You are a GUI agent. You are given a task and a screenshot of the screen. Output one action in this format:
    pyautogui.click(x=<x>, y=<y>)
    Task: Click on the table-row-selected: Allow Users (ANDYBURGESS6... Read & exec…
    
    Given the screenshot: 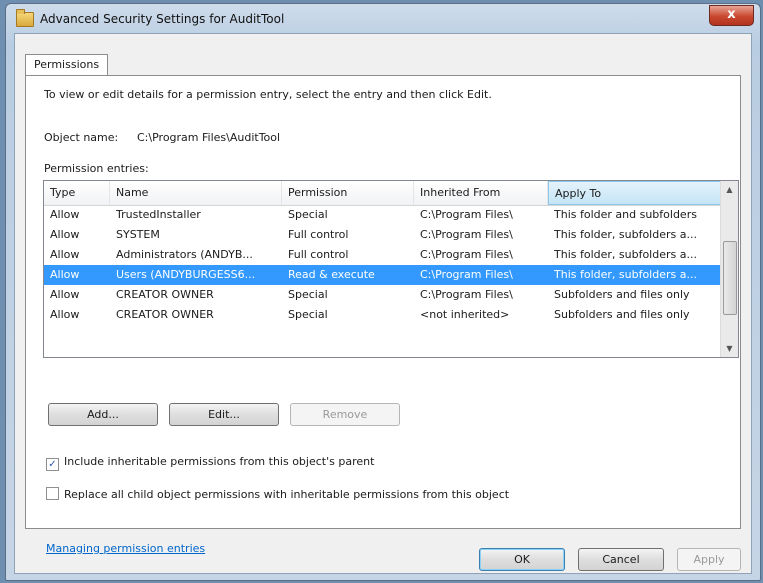 What is the action you would take?
    pyautogui.click(x=383, y=275)
    